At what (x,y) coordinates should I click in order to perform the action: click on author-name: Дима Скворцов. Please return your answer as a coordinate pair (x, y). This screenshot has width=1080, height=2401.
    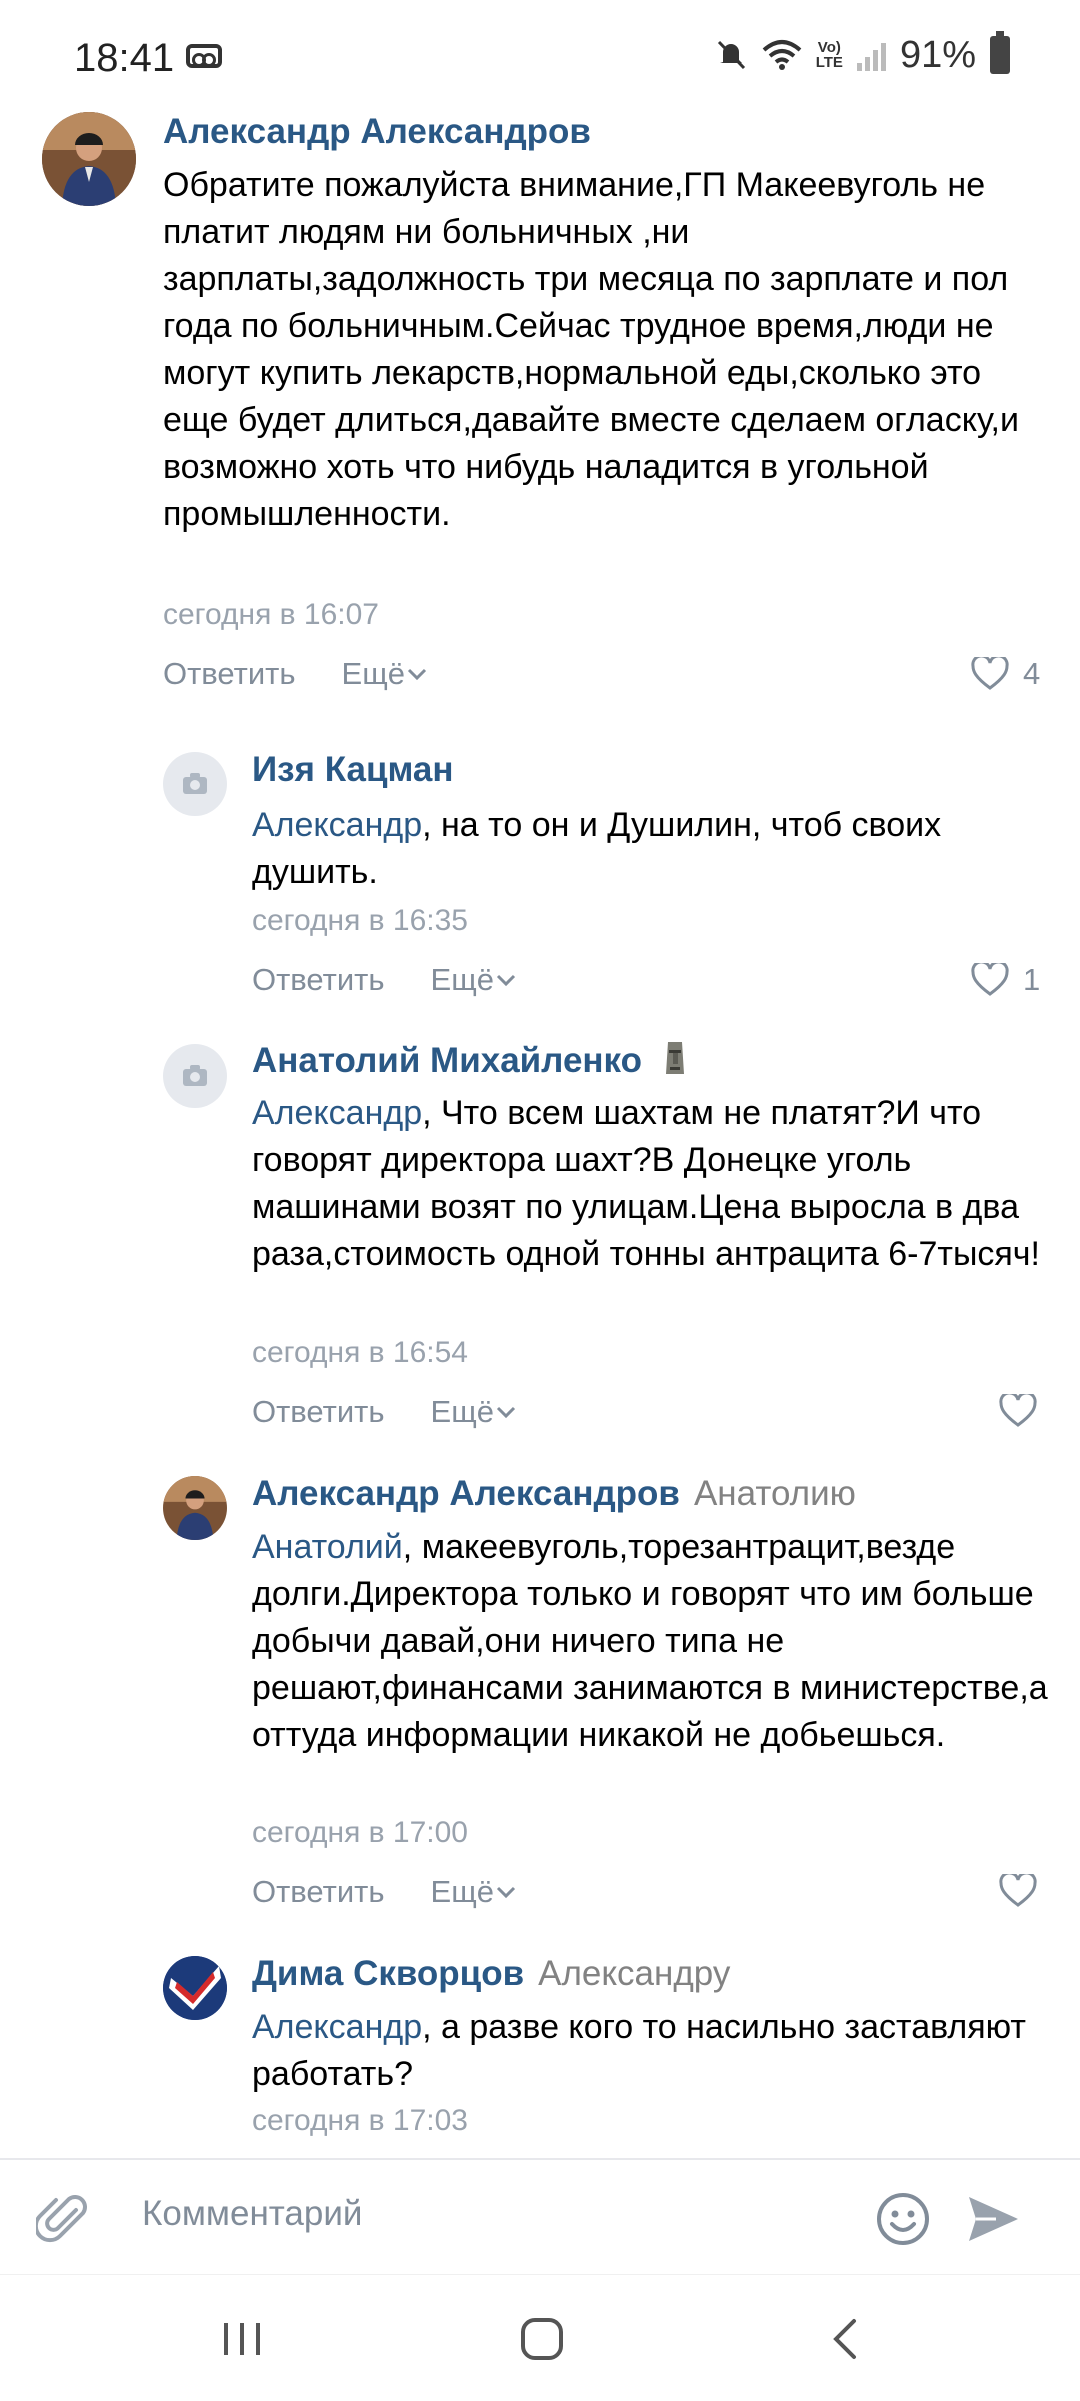
    Looking at the image, I should click on (388, 1973).